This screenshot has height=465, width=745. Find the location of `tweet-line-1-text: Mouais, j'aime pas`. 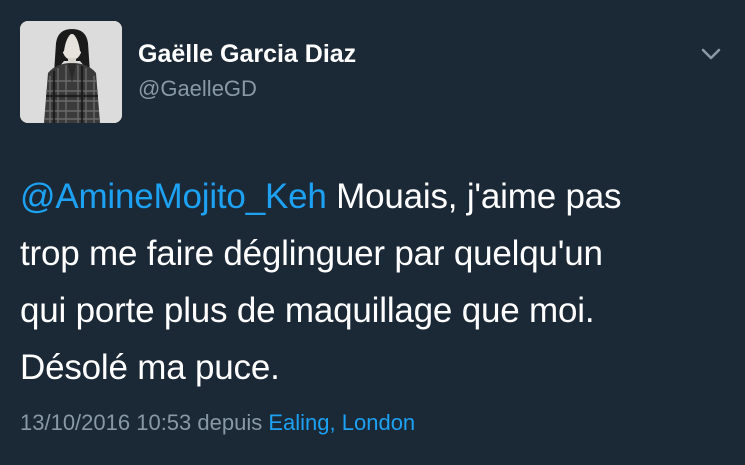

tweet-line-1-text: Mouais, j'aime pas is located at coordinates (474, 196).